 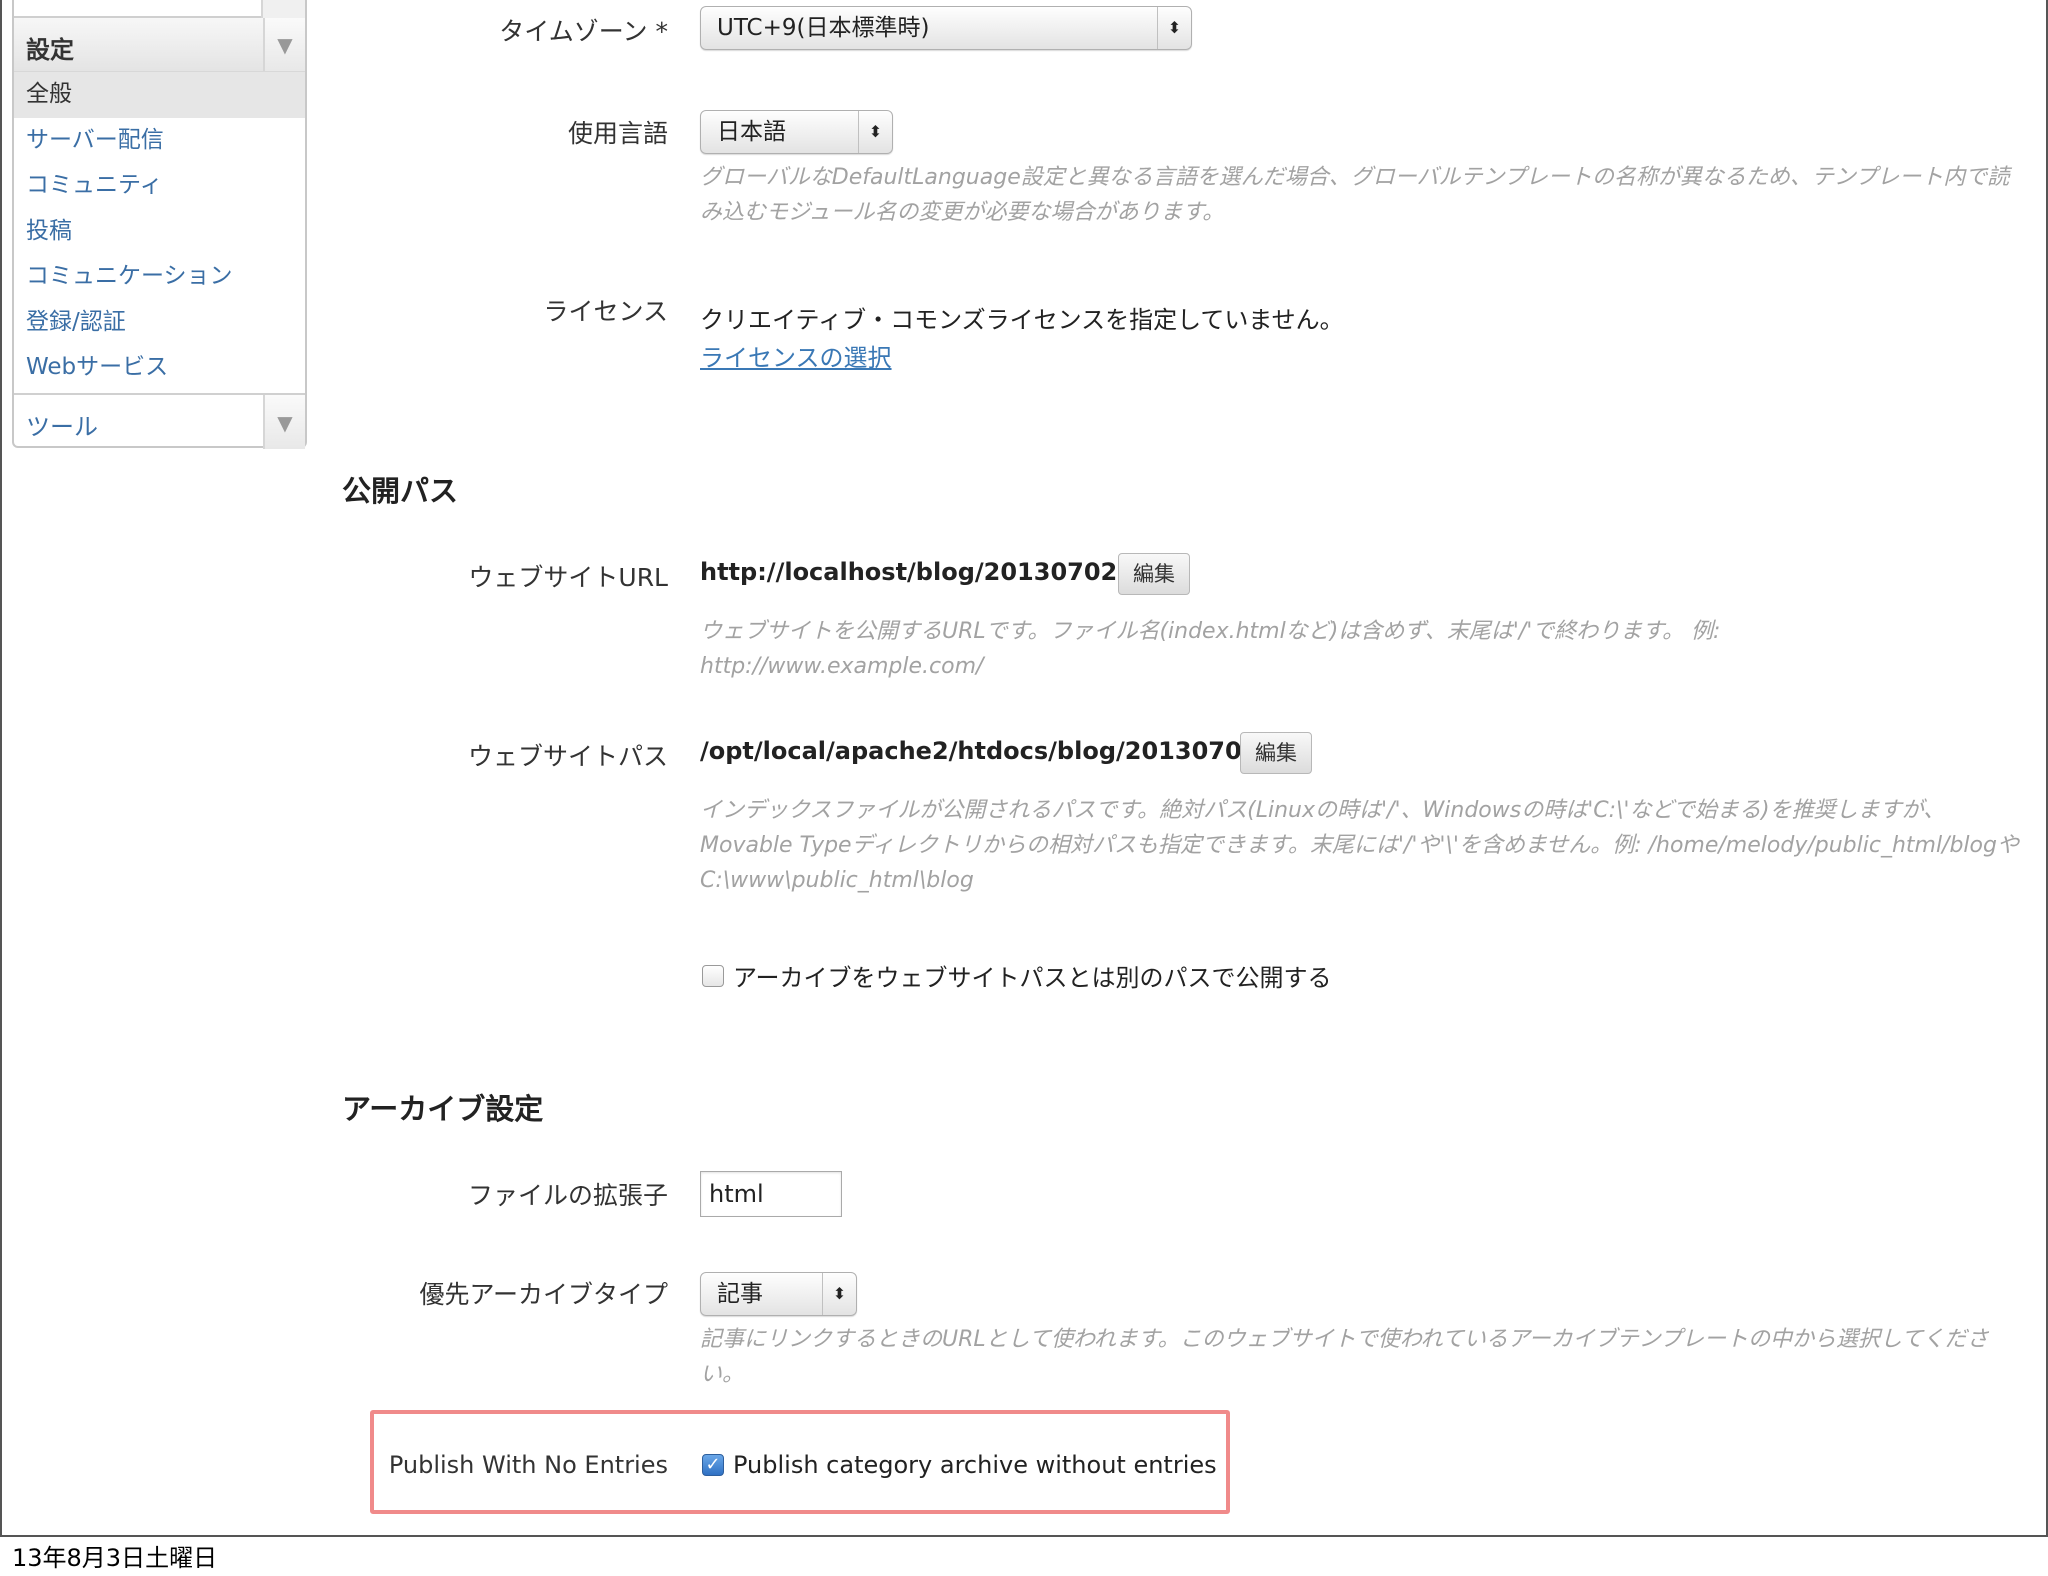 What do you see at coordinates (543, 1294) in the screenshot?
I see `preferred-archive-label: 優先アーカイブタイプ` at bounding box center [543, 1294].